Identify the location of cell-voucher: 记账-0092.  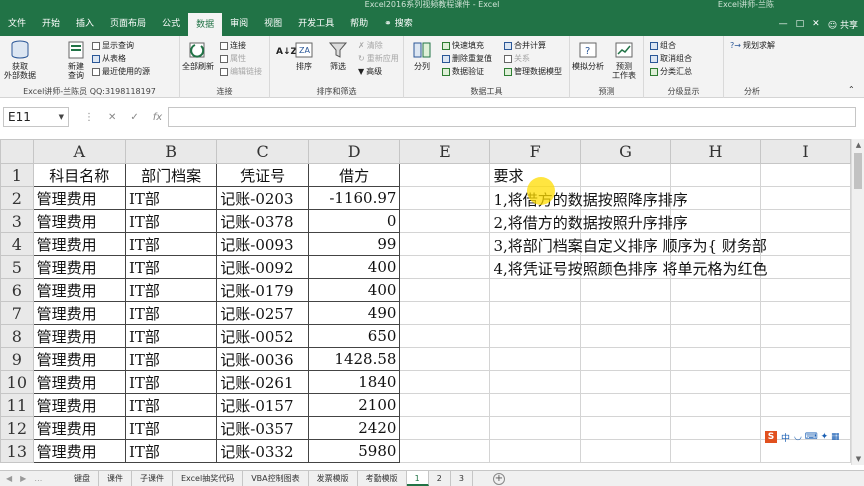
(262, 267).